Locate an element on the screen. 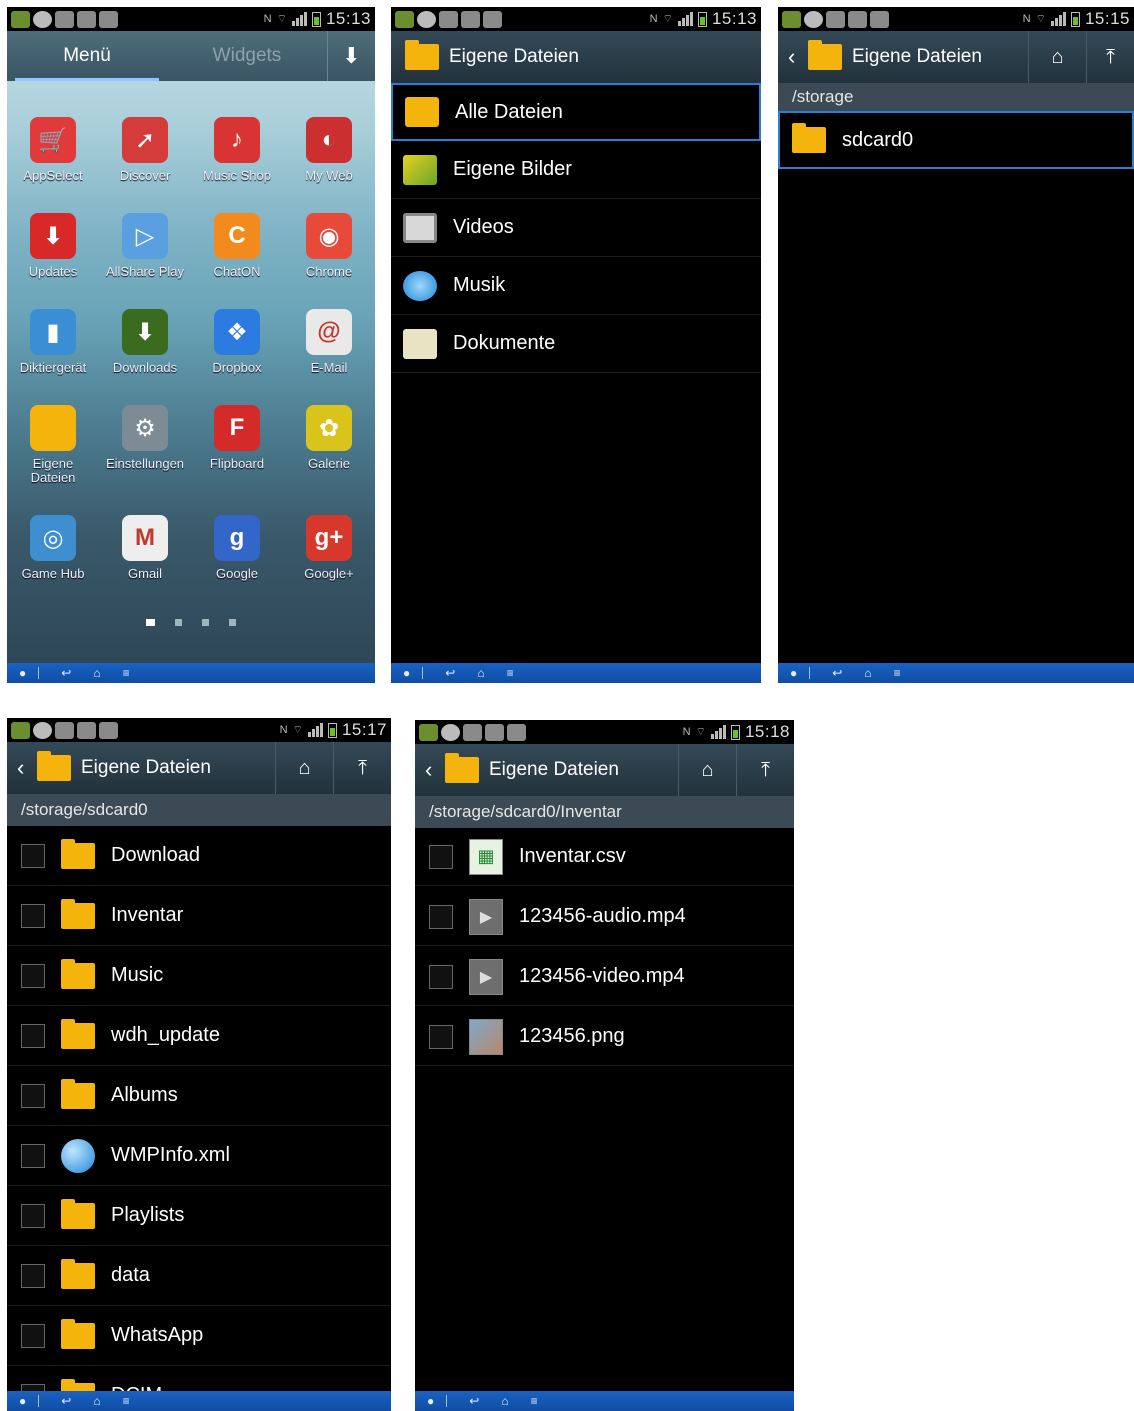  app-shortcut: F Flipboard is located at coordinates (237, 445).